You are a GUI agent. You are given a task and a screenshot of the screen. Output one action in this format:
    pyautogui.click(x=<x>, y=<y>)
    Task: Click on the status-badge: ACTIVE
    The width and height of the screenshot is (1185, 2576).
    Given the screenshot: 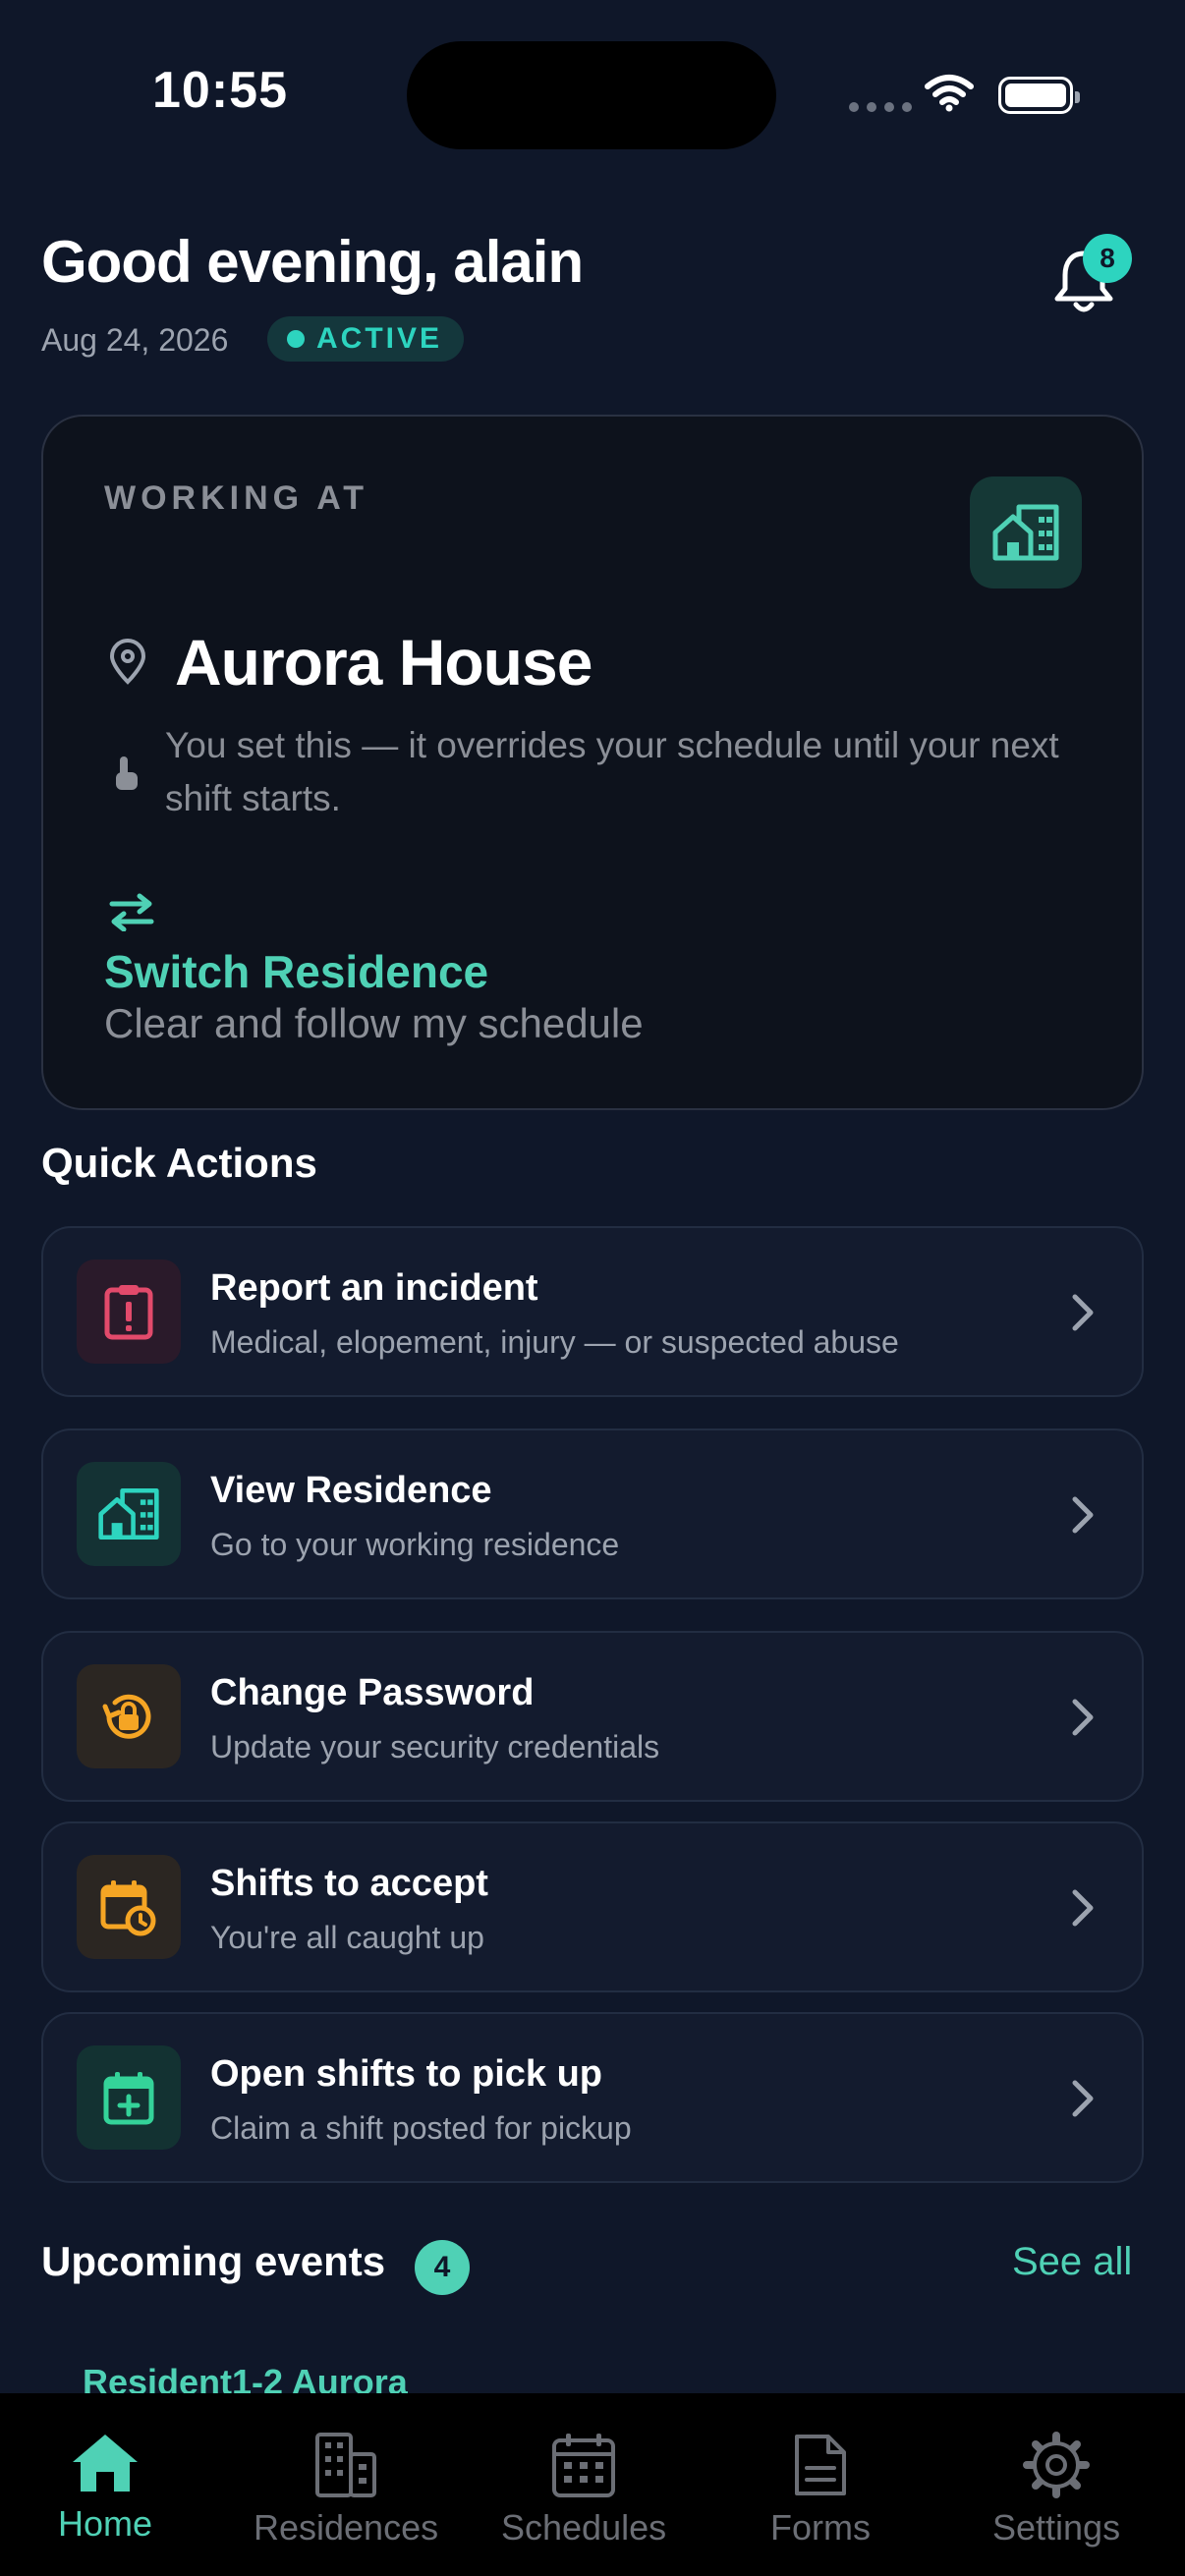 What is the action you would take?
    pyautogui.click(x=366, y=339)
    